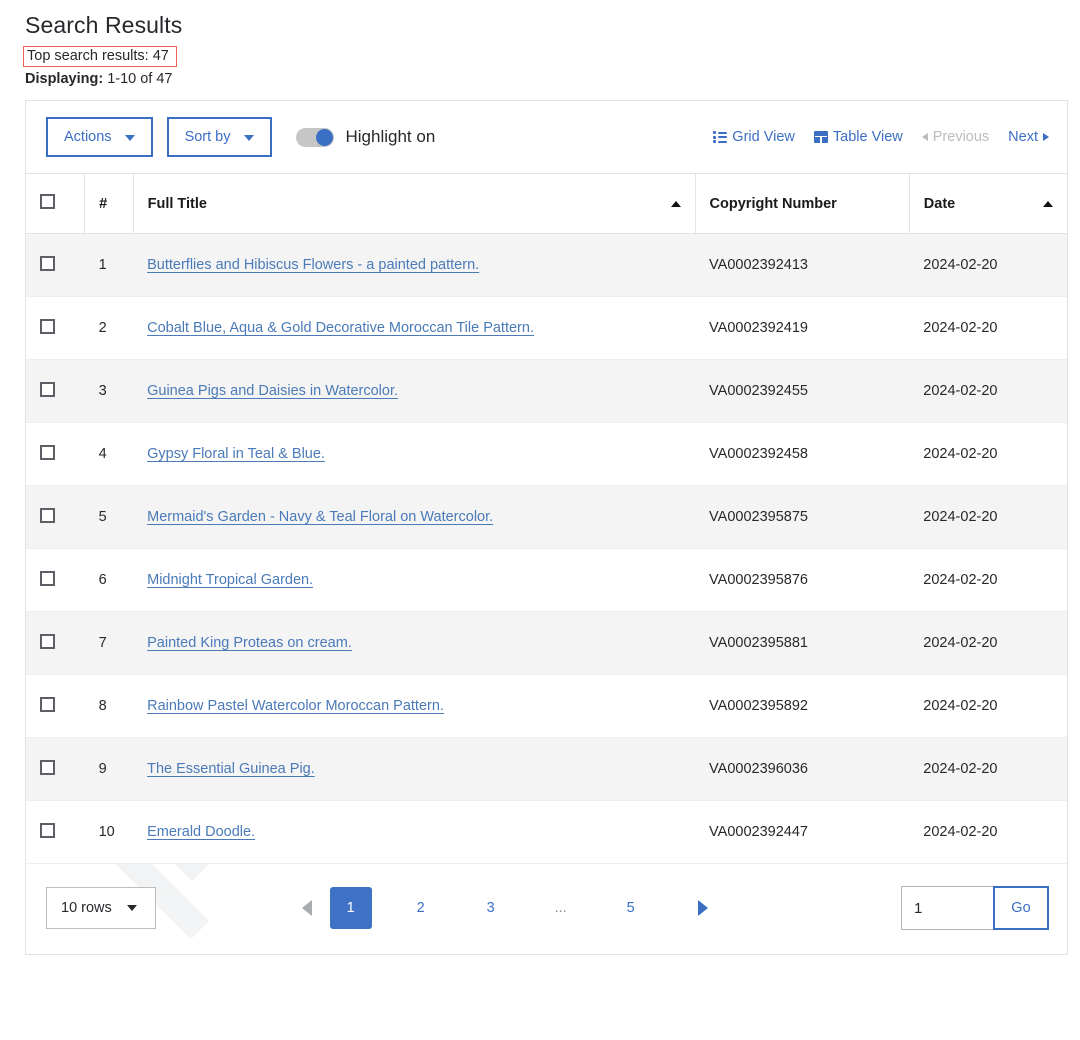  I want to click on row-number: 3, so click(109, 391).